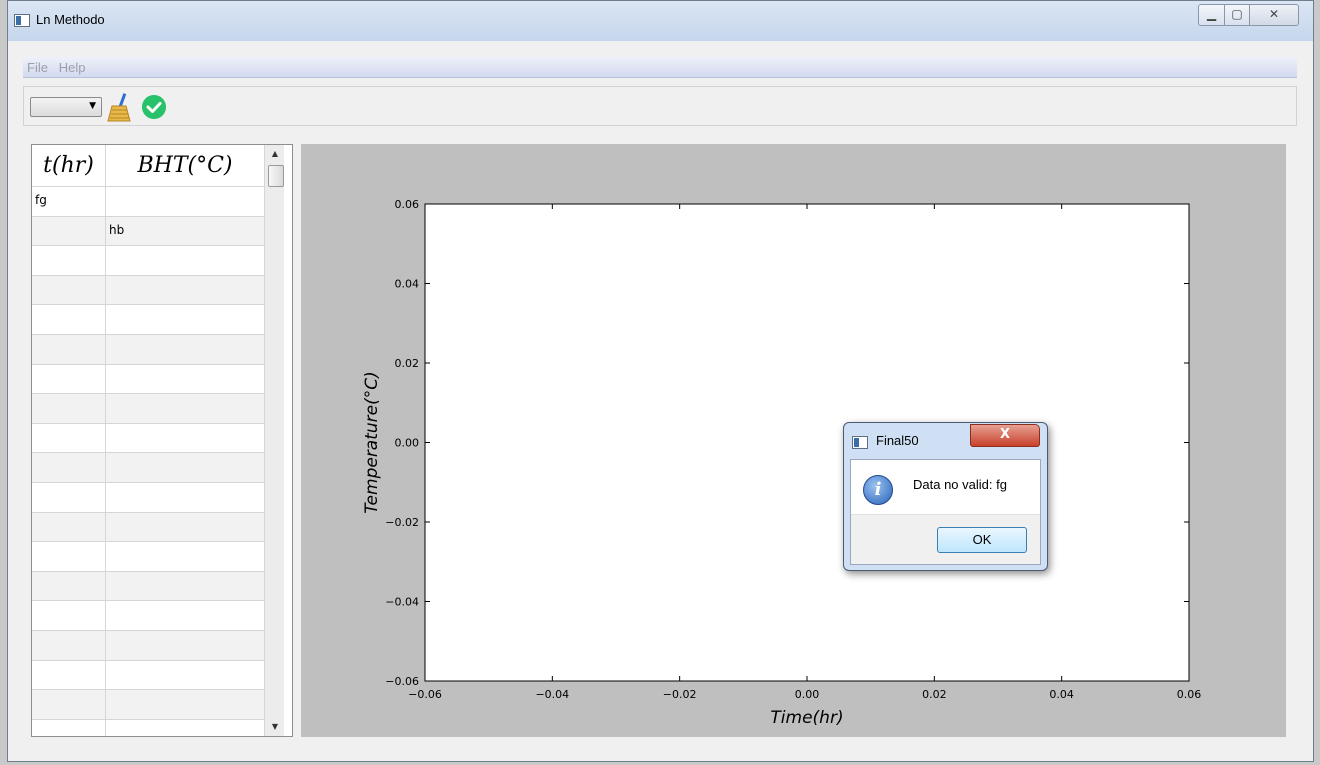 The height and width of the screenshot is (765, 1320). What do you see at coordinates (119, 107) in the screenshot?
I see `broom-icon` at bounding box center [119, 107].